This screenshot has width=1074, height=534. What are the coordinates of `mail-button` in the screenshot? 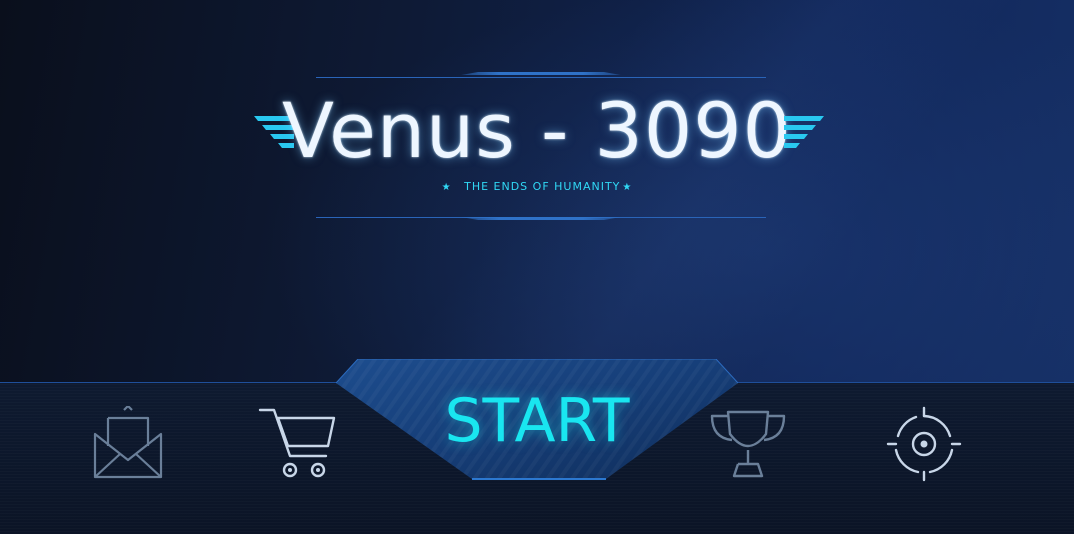 It's located at (128, 443).